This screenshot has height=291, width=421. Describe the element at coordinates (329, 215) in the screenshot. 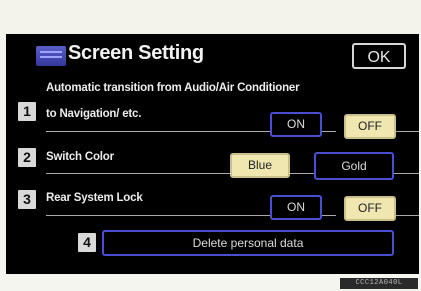

I see `row-3-divider-mid` at that location.